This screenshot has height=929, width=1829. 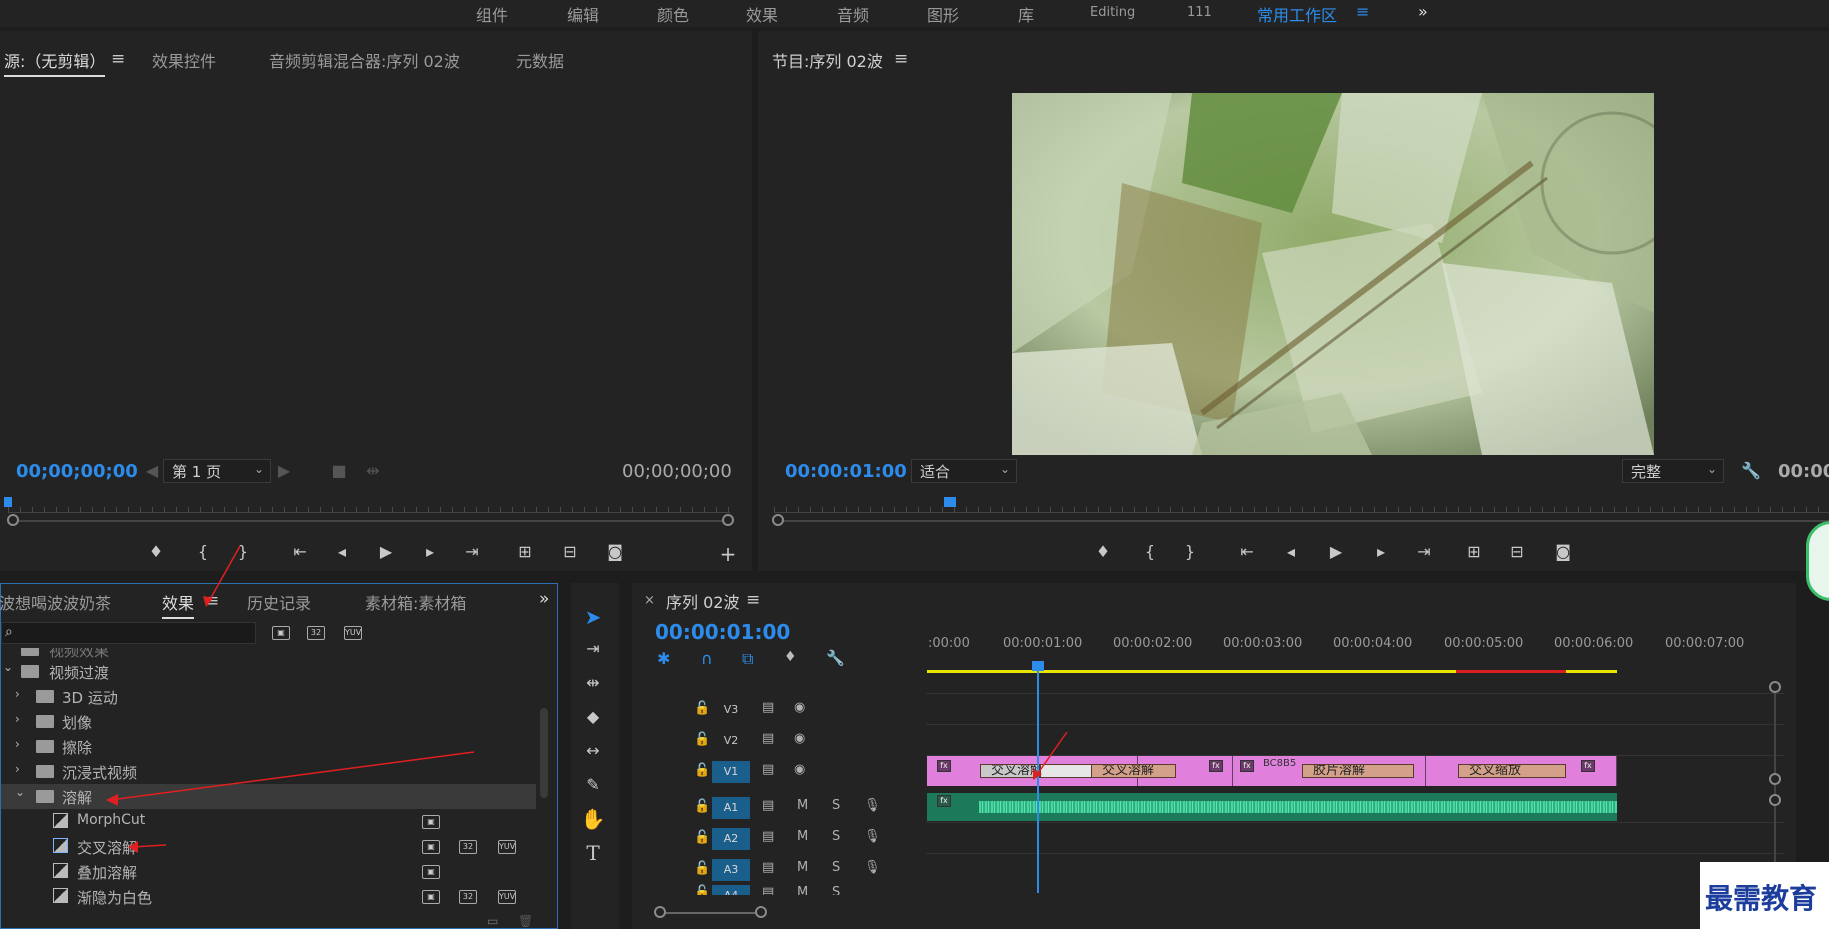 I want to click on watermark-box: 最需教育, so click(x=1764, y=895).